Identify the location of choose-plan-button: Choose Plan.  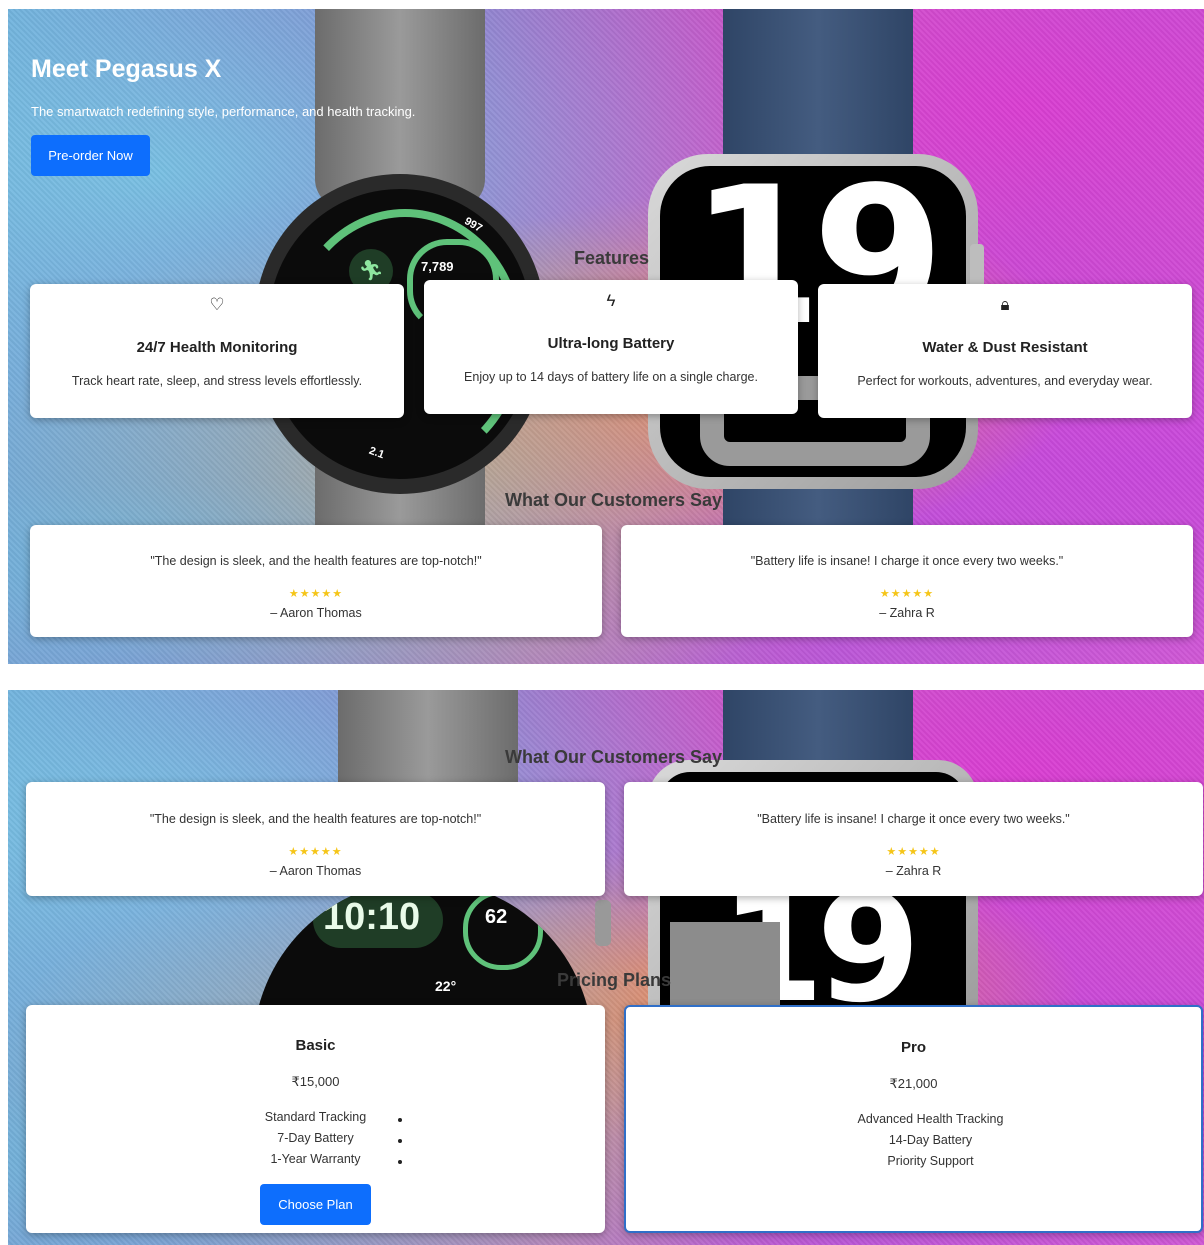
(315, 1204).